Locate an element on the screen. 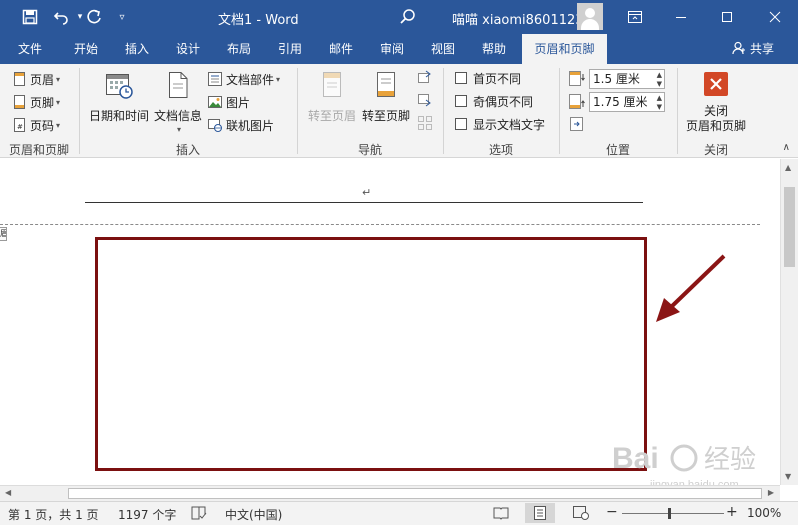 This screenshot has width=798, height=525. tab-home: 开始 is located at coordinates (86, 49).